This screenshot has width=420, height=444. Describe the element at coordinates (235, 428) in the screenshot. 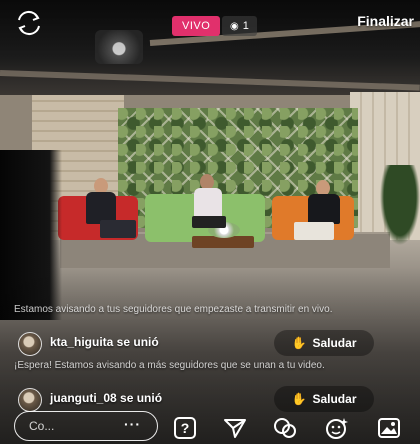

I see `send-icon` at that location.